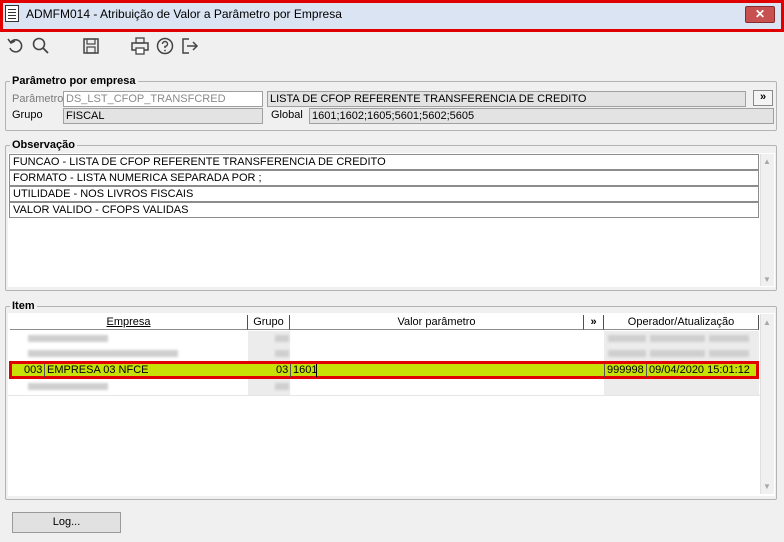 This screenshot has width=784, height=542. I want to click on undo-icon, so click(16, 46).